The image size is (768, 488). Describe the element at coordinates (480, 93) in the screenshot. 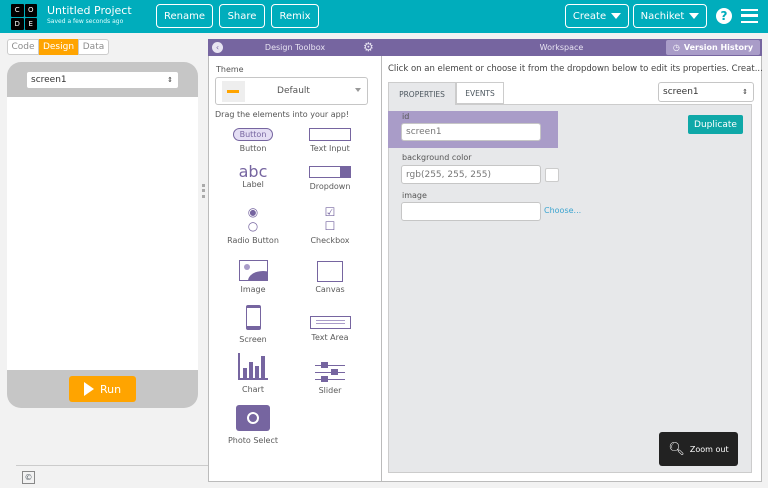

I see `tab-events: EVENTS` at that location.